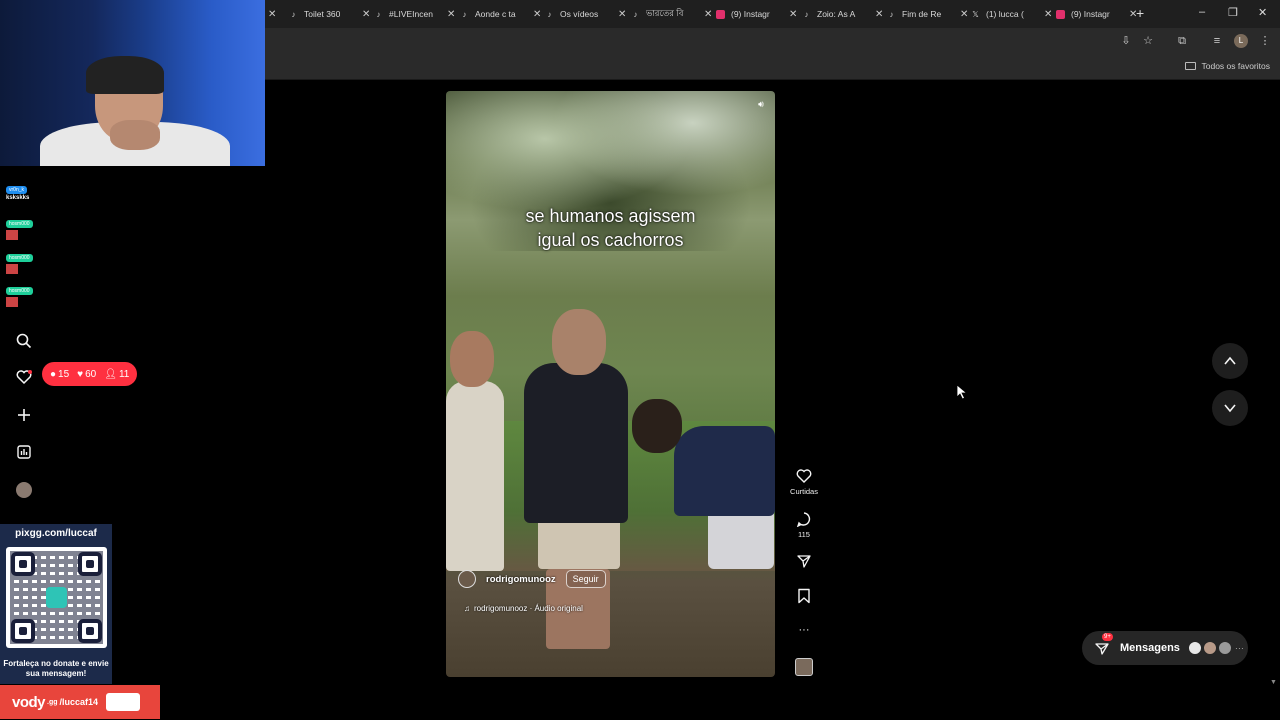 The height and width of the screenshot is (720, 1280). Describe the element at coordinates (585, 579) in the screenshot. I see `follow-button: Seguir` at that location.